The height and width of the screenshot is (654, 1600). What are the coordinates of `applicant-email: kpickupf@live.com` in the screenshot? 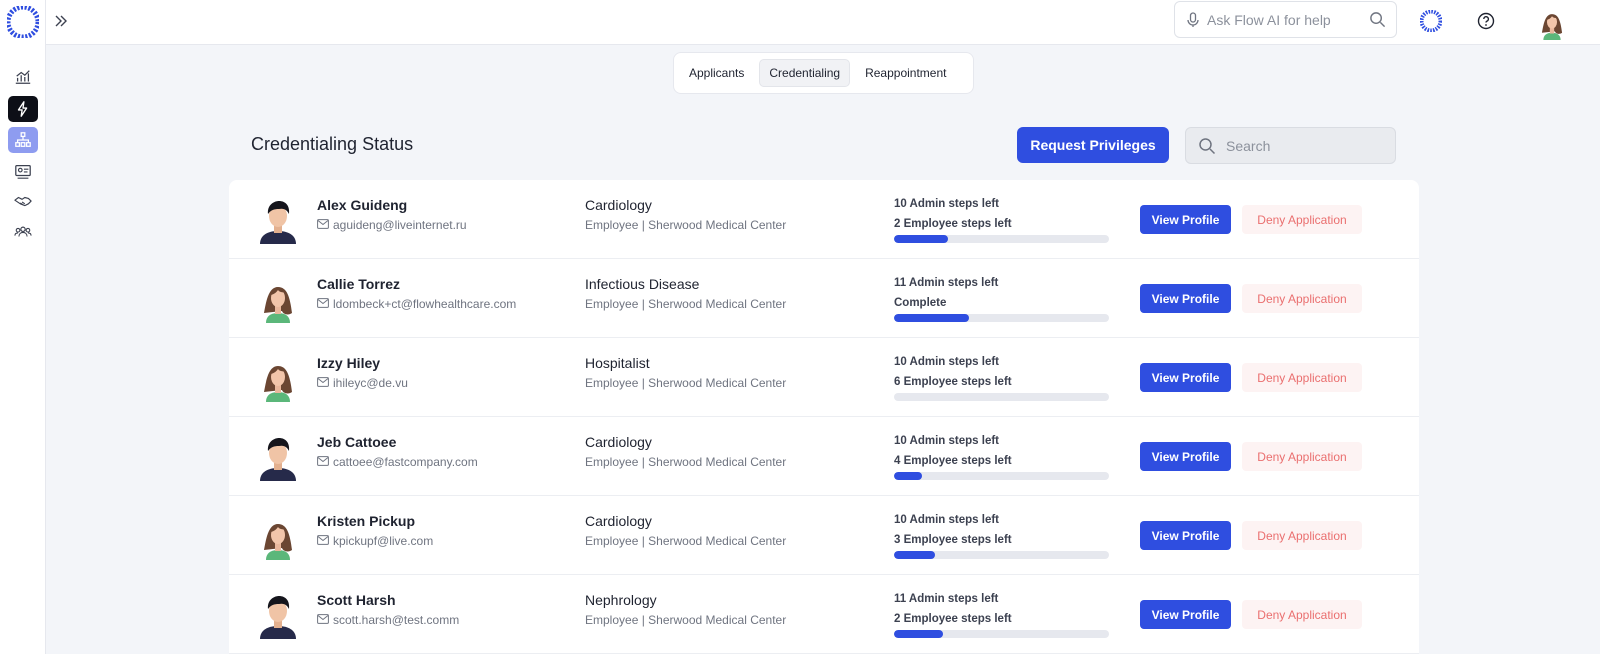 It's located at (375, 541).